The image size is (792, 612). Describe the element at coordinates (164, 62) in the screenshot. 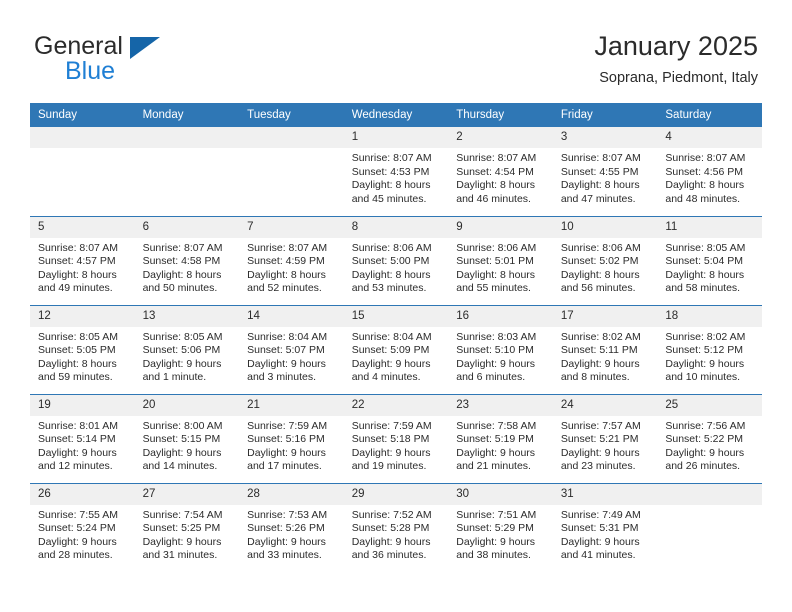

I see `generalblue-logo: General Blue` at that location.